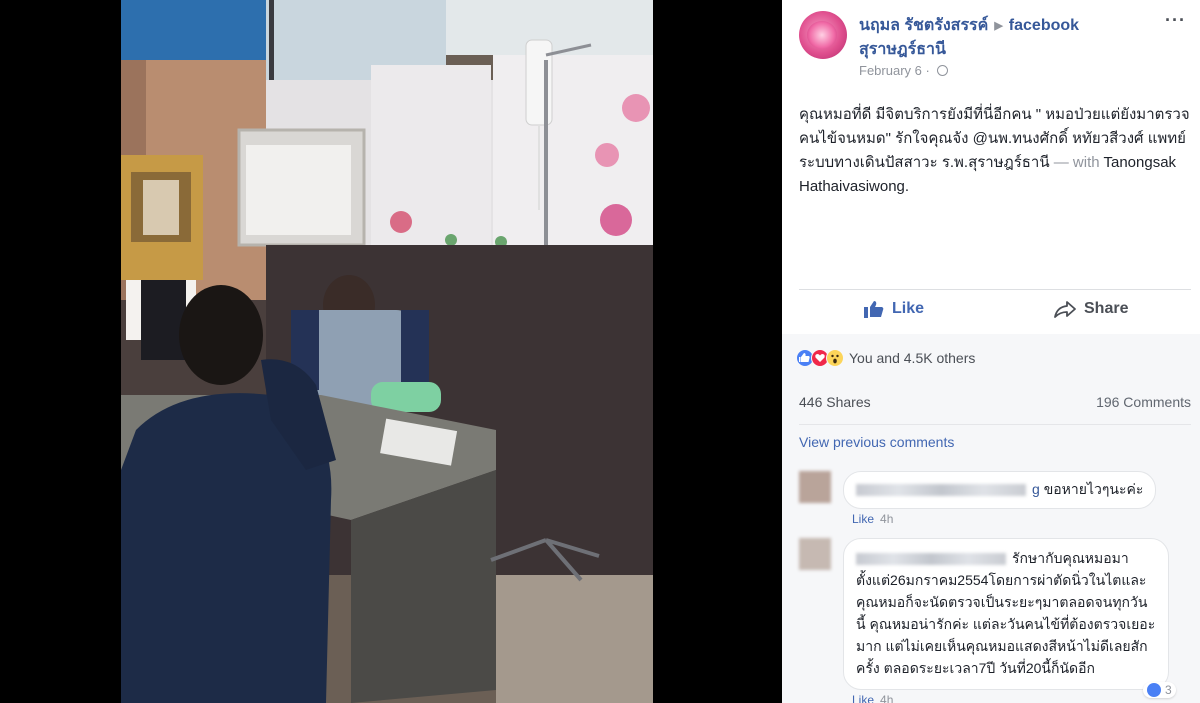 The image size is (1200, 703). Describe the element at coordinates (991, 312) in the screenshot. I see `post-actions: Like Share` at that location.